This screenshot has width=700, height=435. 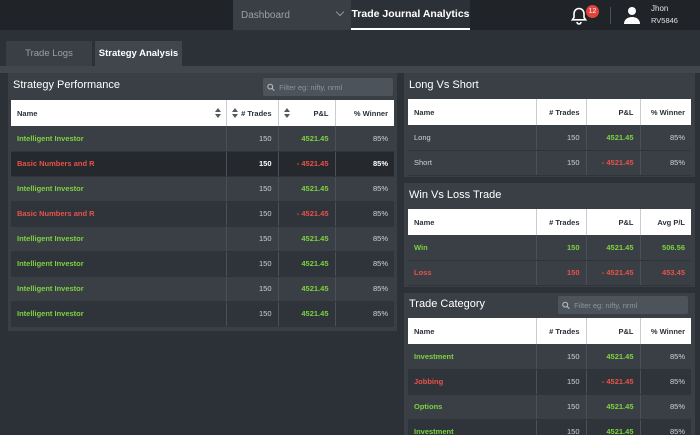 What do you see at coordinates (660, 8) in the screenshot?
I see `user-name: Jhon` at bounding box center [660, 8].